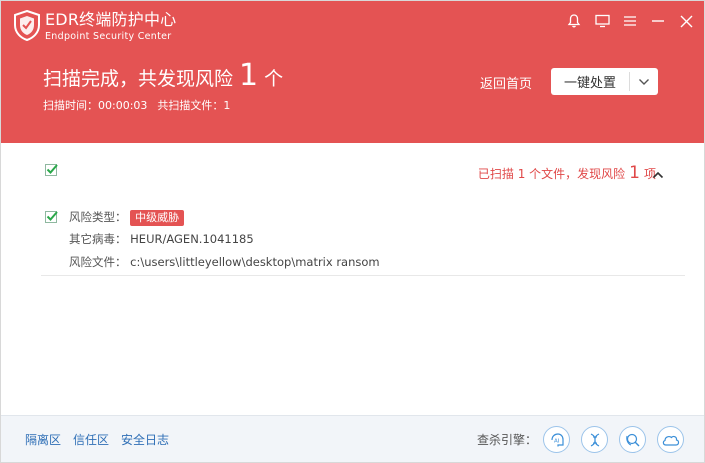 Image resolution: width=705 pixels, height=463 pixels. Describe the element at coordinates (574, 21) in the screenshot. I see `bell-icon` at that location.